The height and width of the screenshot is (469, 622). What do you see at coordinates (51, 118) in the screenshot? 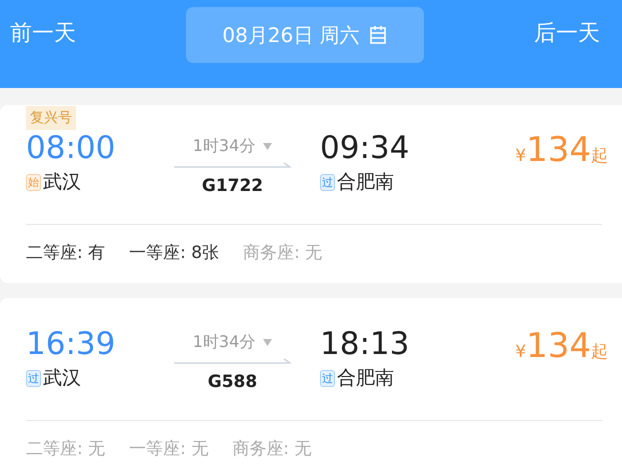
I see `train-type-tag: 复兴号` at bounding box center [51, 118].